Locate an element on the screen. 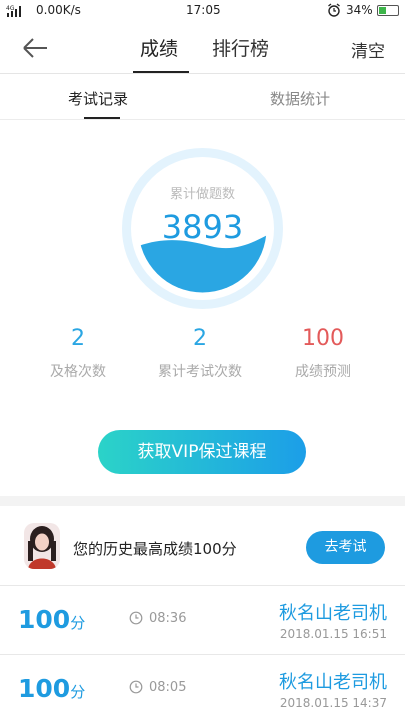 The height and width of the screenshot is (720, 405). stat-label: 及格次数 is located at coordinates (78, 372).